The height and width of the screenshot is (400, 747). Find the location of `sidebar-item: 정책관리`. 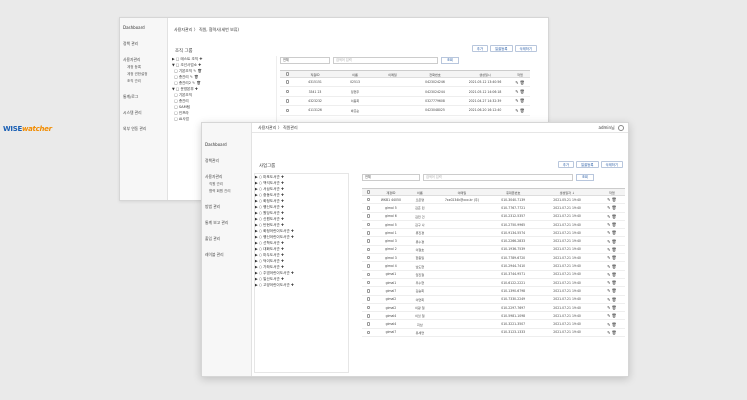

sidebar-item: 정책관리 is located at coordinates (226, 161).